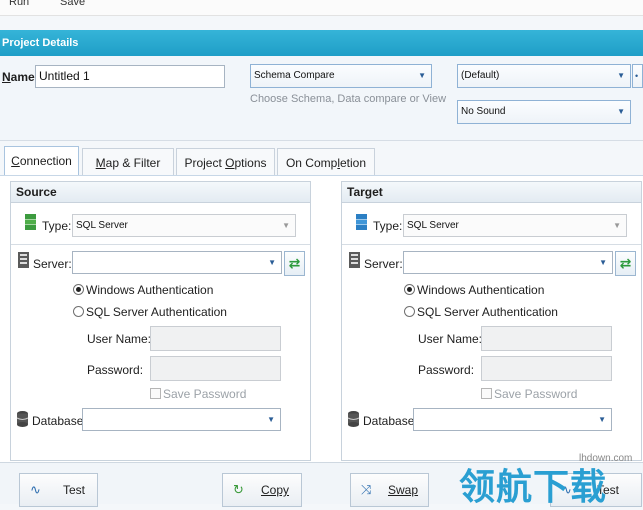 The width and height of the screenshot is (643, 510). What do you see at coordinates (536, 394) in the screenshot?
I see `target-save-password-label: Save Password` at bounding box center [536, 394].